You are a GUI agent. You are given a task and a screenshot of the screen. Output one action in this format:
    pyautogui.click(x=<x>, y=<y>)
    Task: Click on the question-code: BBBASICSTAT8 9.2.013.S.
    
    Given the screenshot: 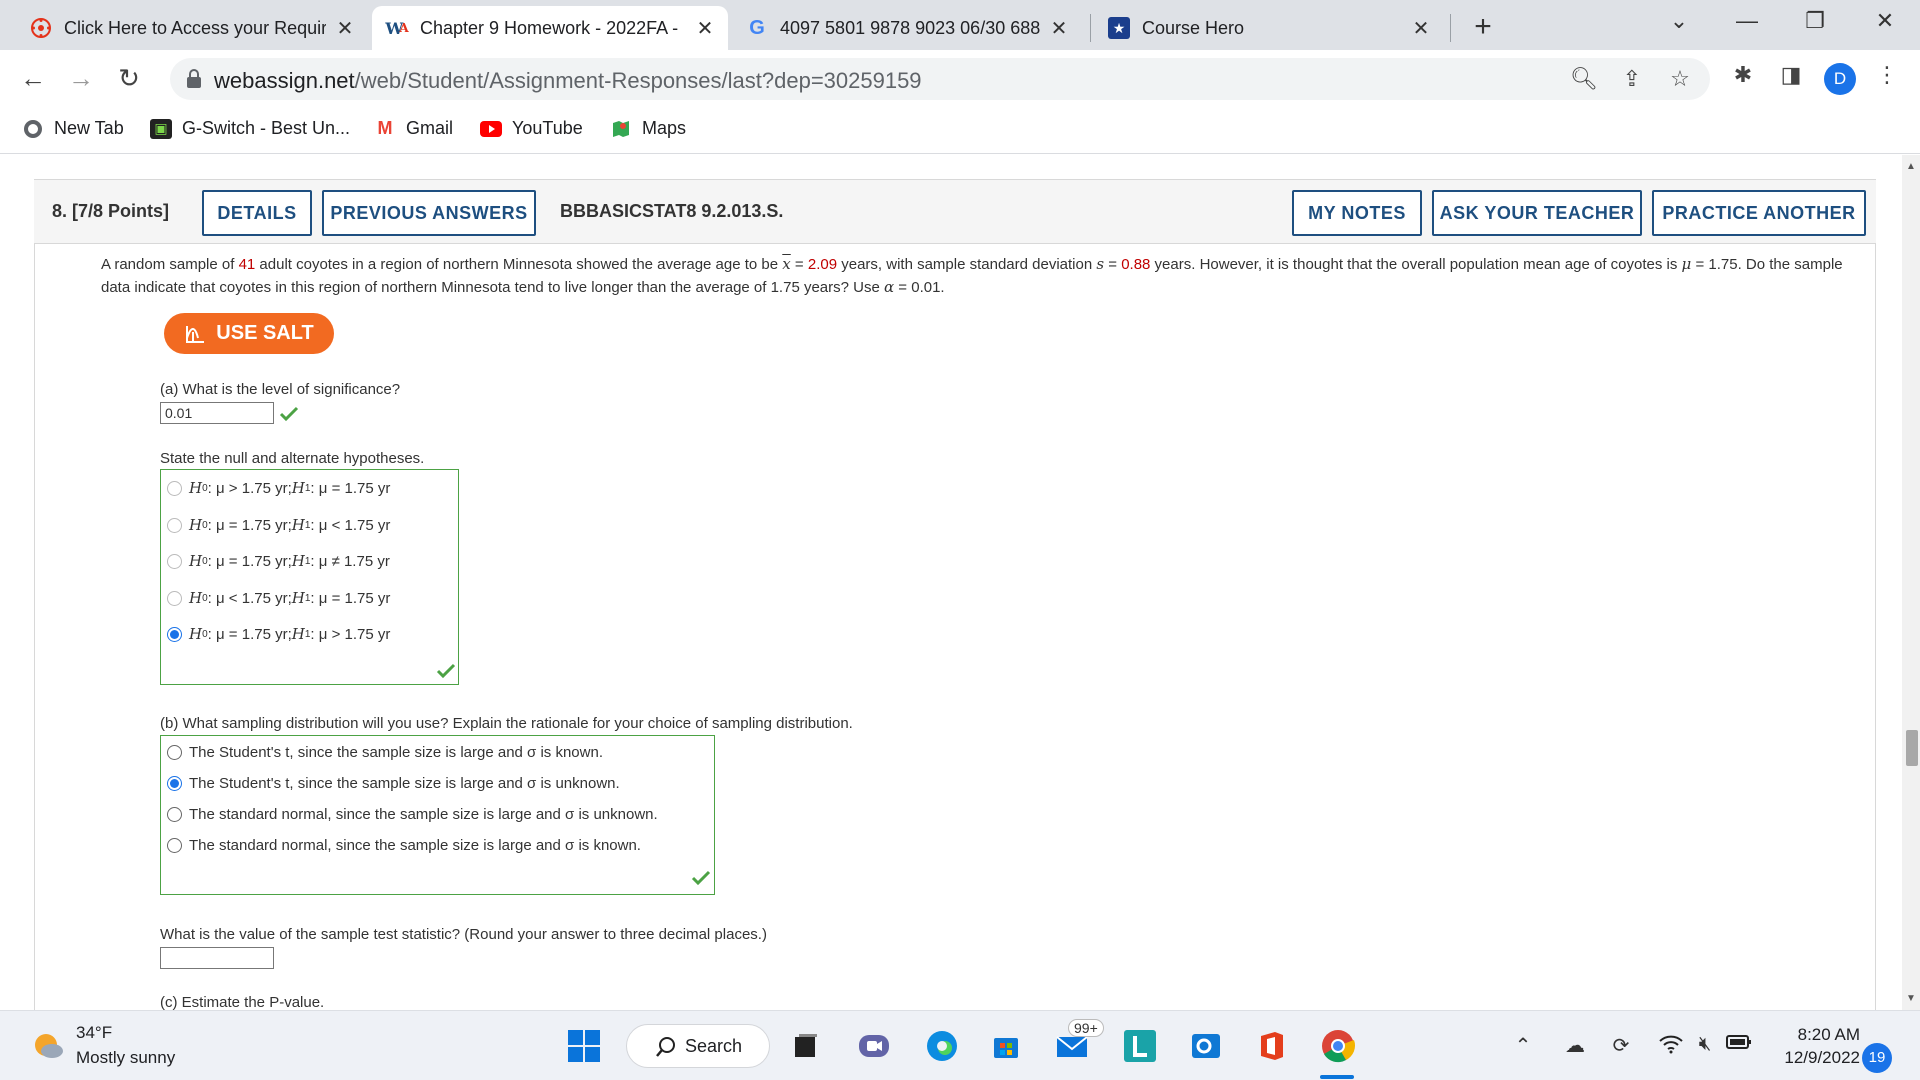 What is the action you would take?
    pyautogui.click(x=672, y=211)
    